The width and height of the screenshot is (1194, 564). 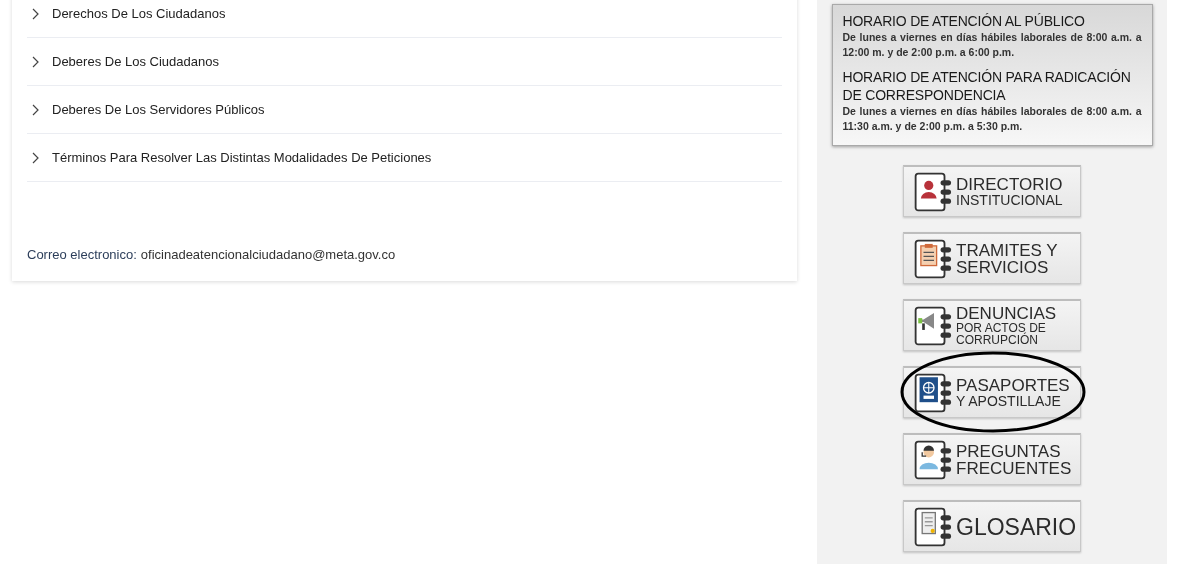 What do you see at coordinates (987, 86) in the screenshot?
I see `schedule-heading: HORARIO DE ATENCIÓN PARA RADICACIÓN DE CORRESPONDENCIA` at bounding box center [987, 86].